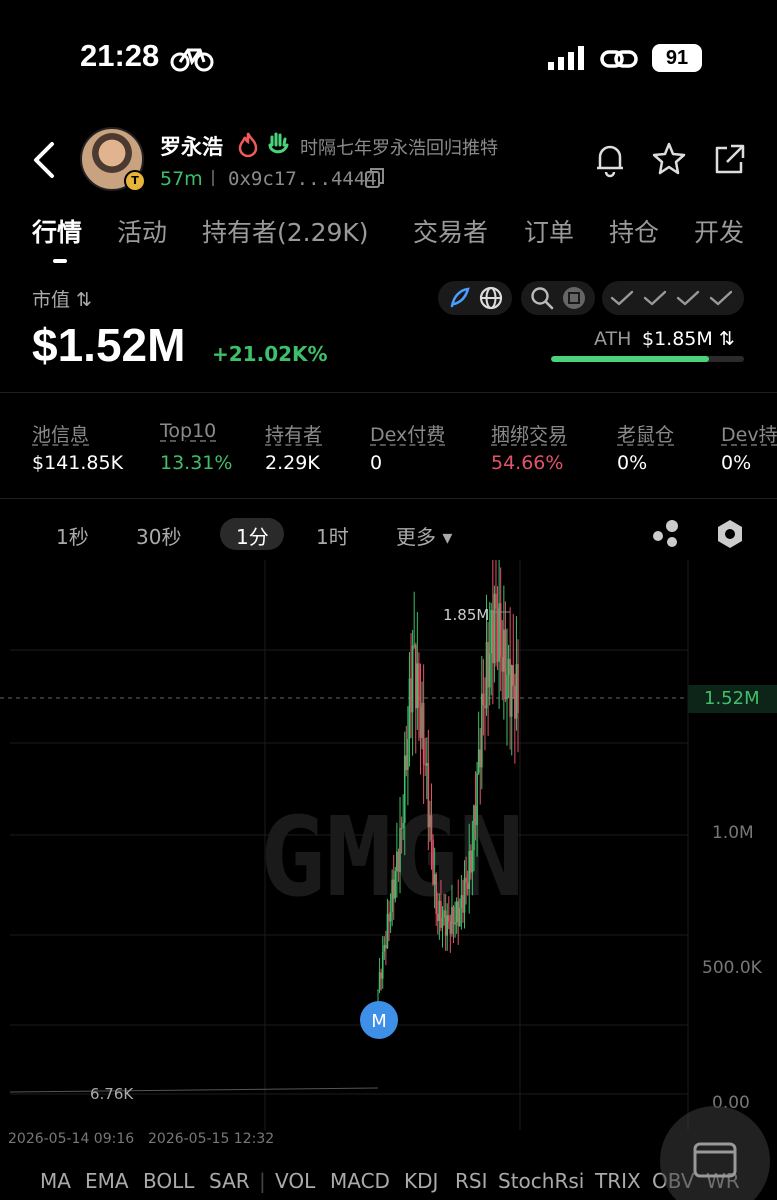  What do you see at coordinates (529, 433) in the screenshot?
I see `stat-label: 捆绑交易` at bounding box center [529, 433].